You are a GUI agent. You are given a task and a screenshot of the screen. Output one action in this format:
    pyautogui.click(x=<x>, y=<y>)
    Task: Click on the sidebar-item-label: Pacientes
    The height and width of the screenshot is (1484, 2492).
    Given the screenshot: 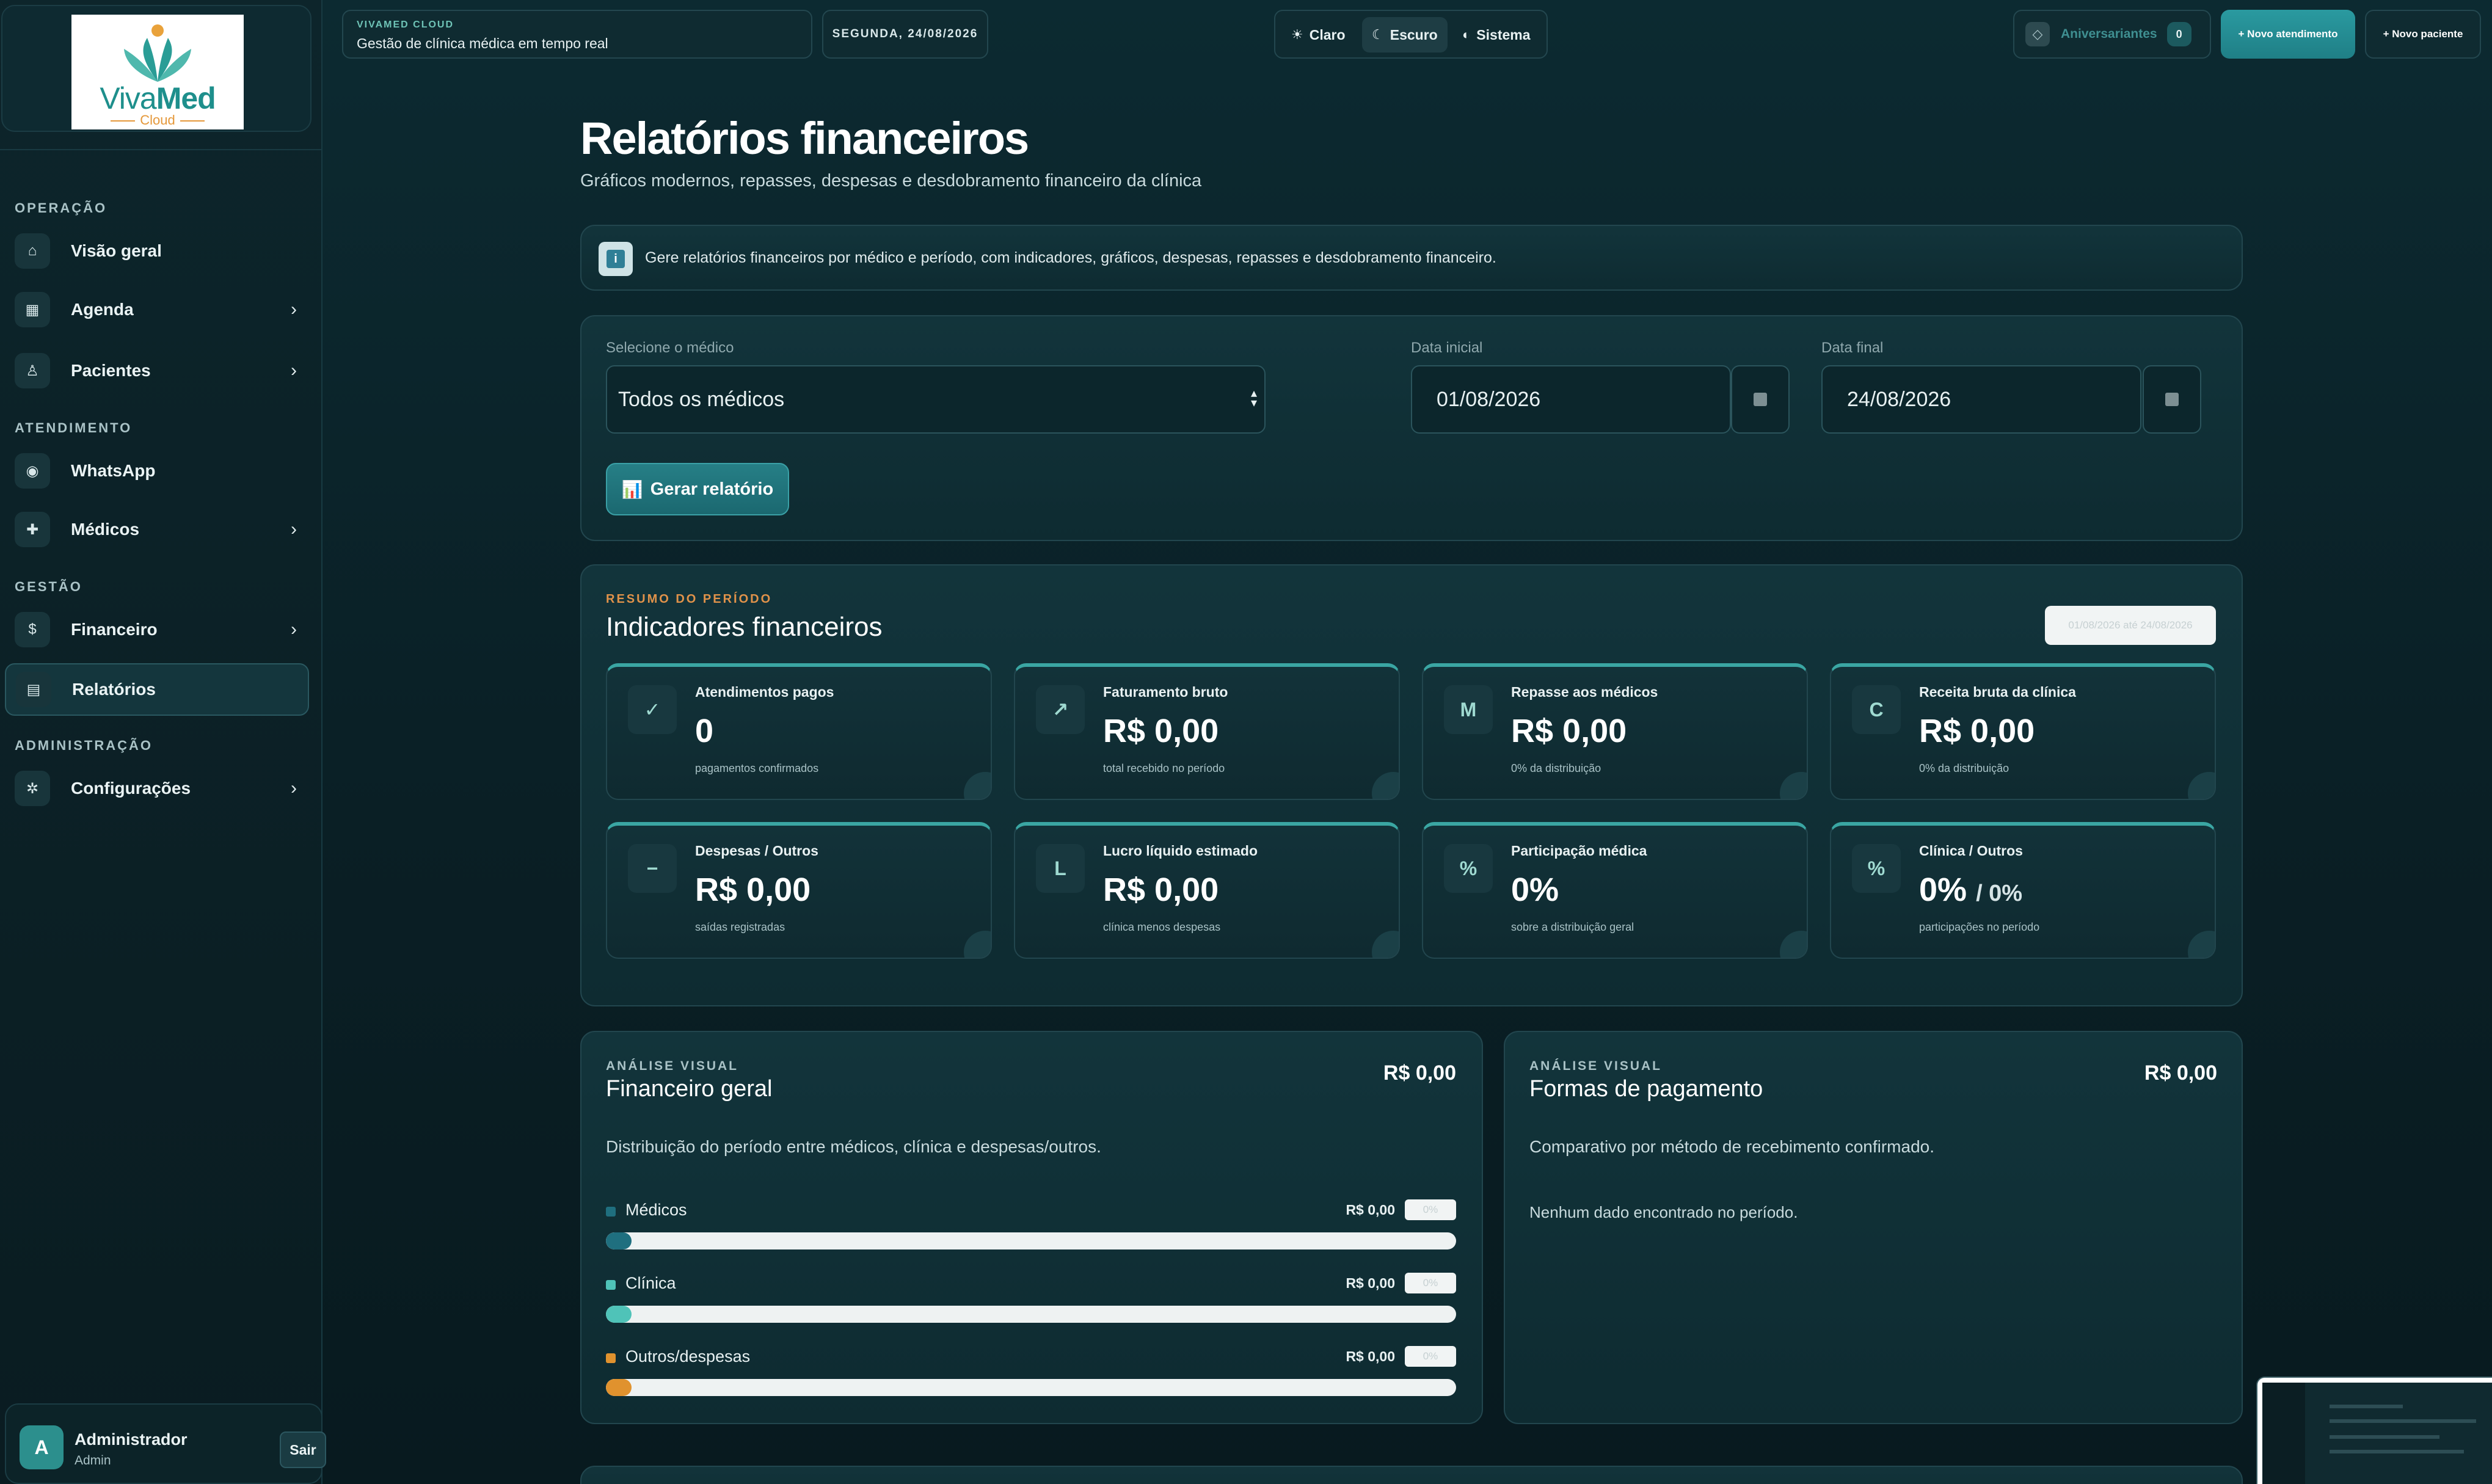 What is the action you would take?
    pyautogui.click(x=111, y=370)
    